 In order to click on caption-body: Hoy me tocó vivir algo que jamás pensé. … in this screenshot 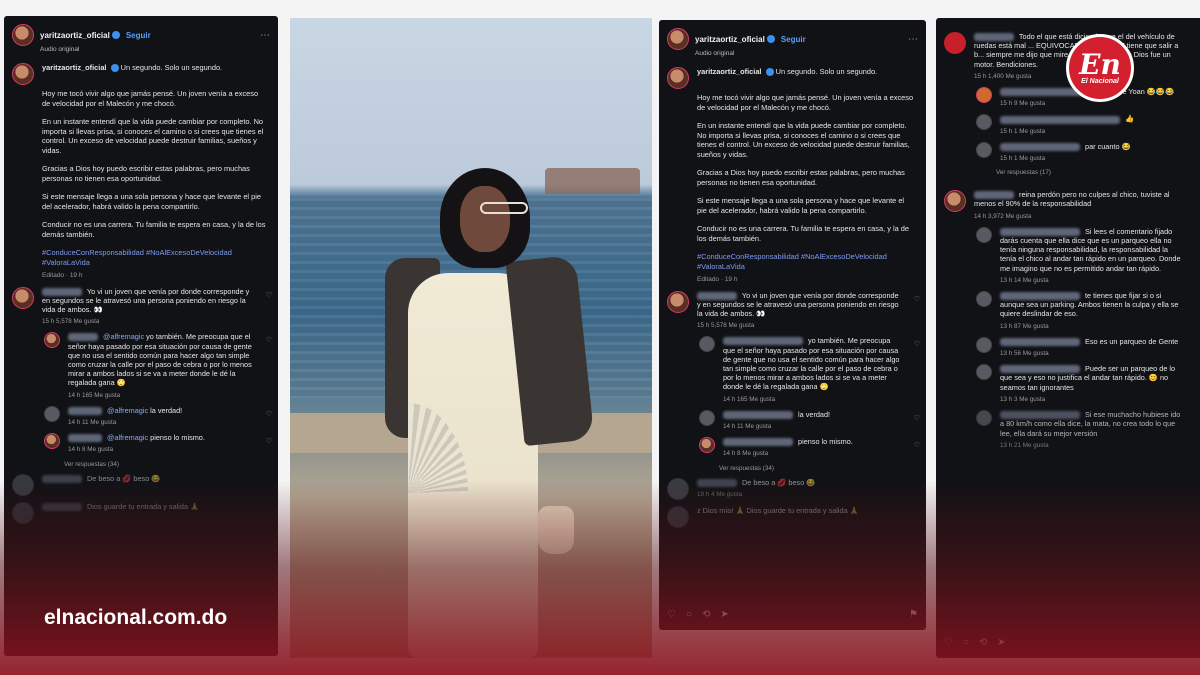, I will do `click(792, 187)`.